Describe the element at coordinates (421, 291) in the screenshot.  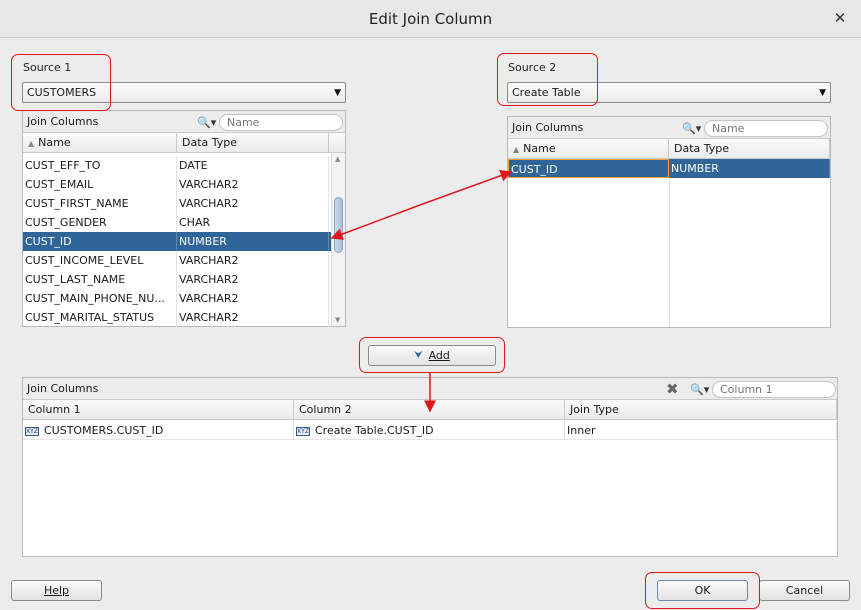
I see `annotation-arrows` at that location.